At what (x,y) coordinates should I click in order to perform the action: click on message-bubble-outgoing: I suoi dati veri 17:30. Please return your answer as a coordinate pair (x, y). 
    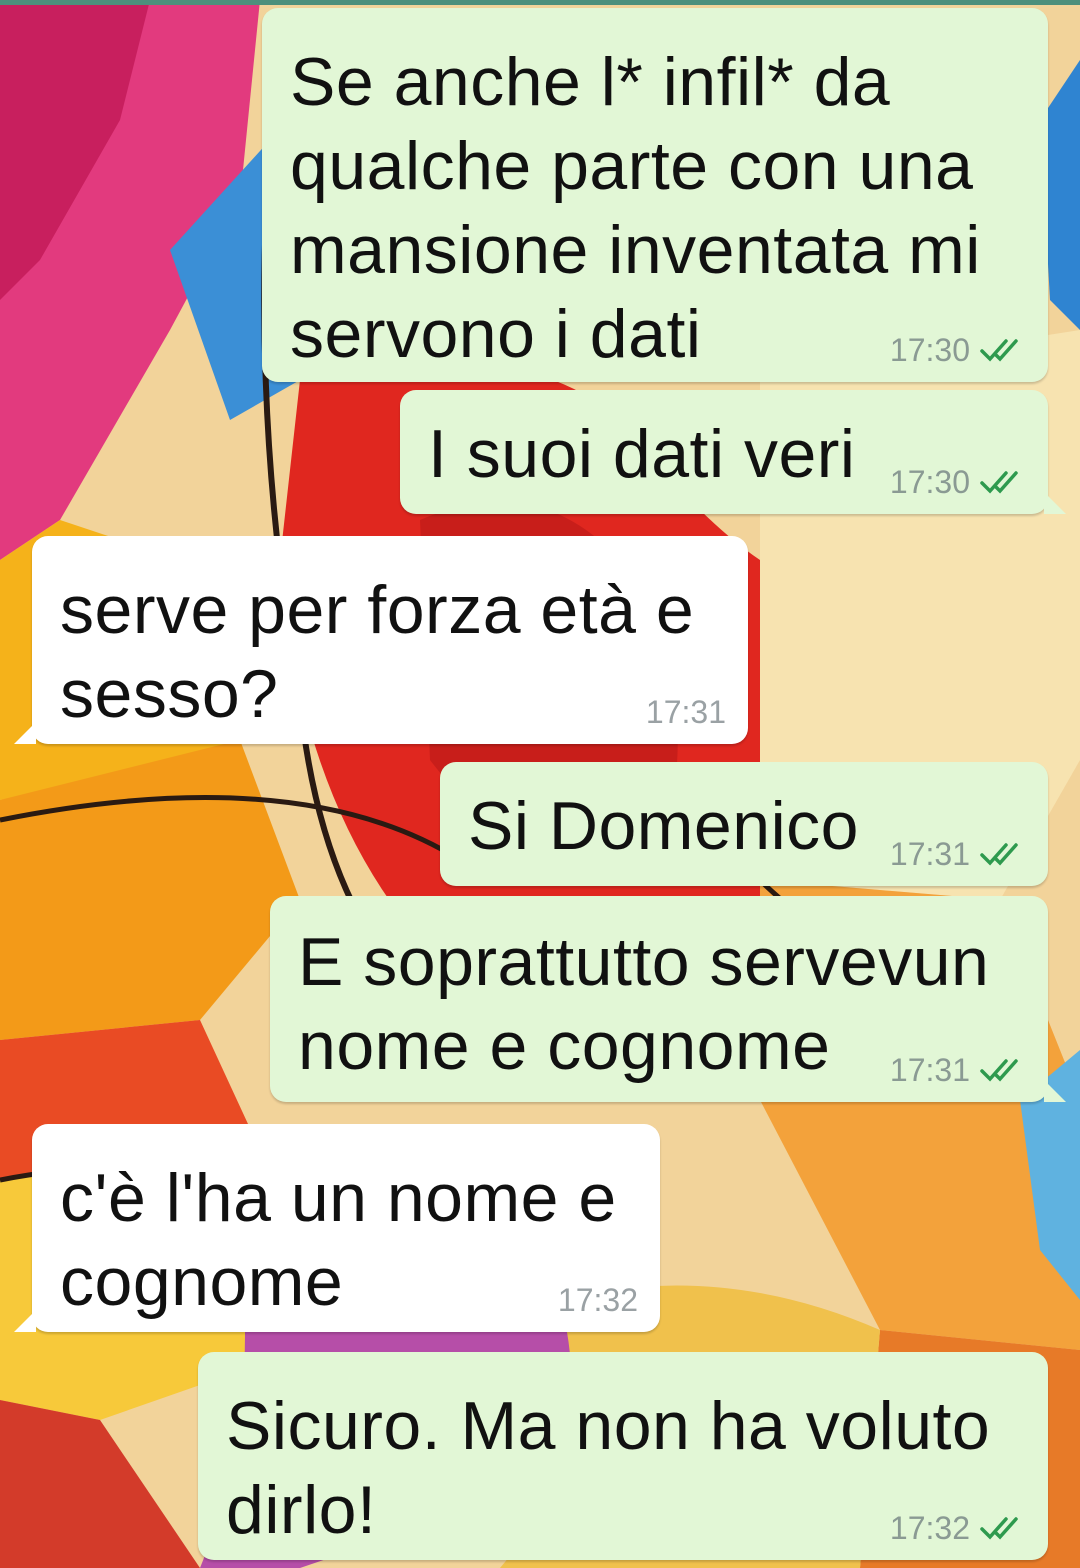
    Looking at the image, I should click on (733, 452).